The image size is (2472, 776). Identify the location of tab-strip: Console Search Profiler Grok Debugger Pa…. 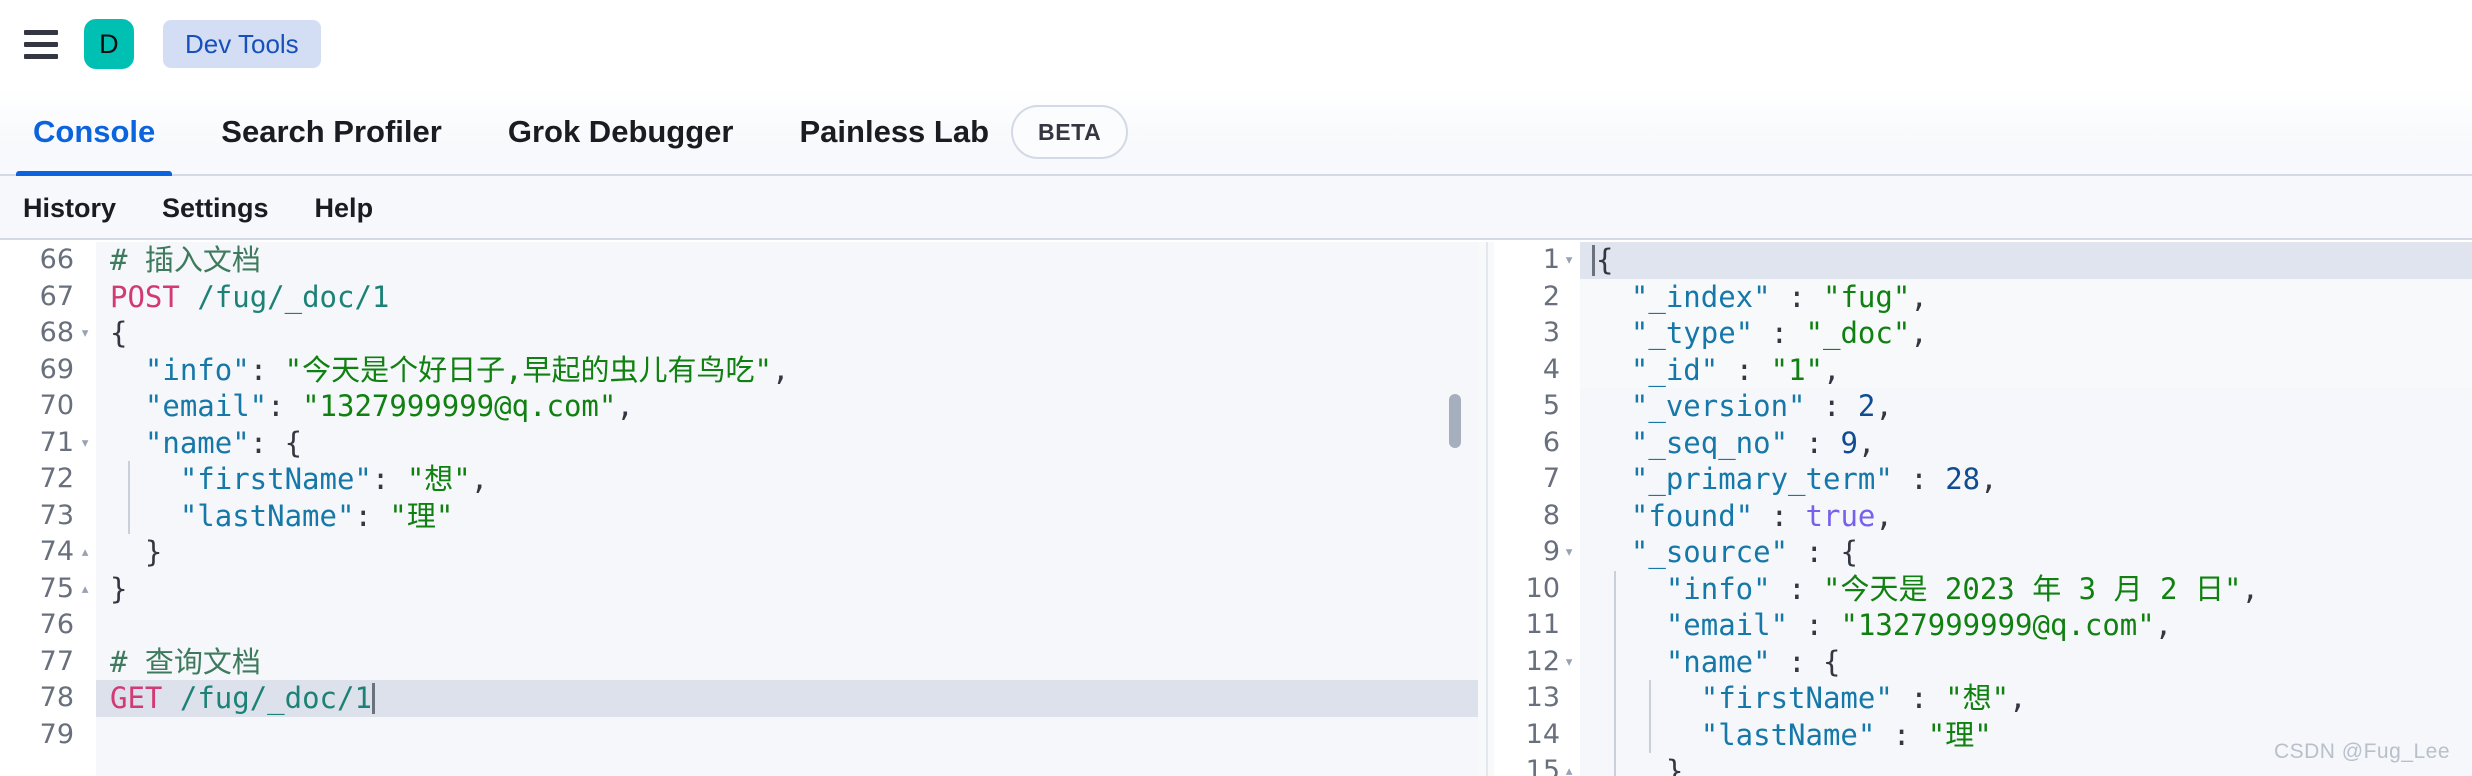
(1236, 132).